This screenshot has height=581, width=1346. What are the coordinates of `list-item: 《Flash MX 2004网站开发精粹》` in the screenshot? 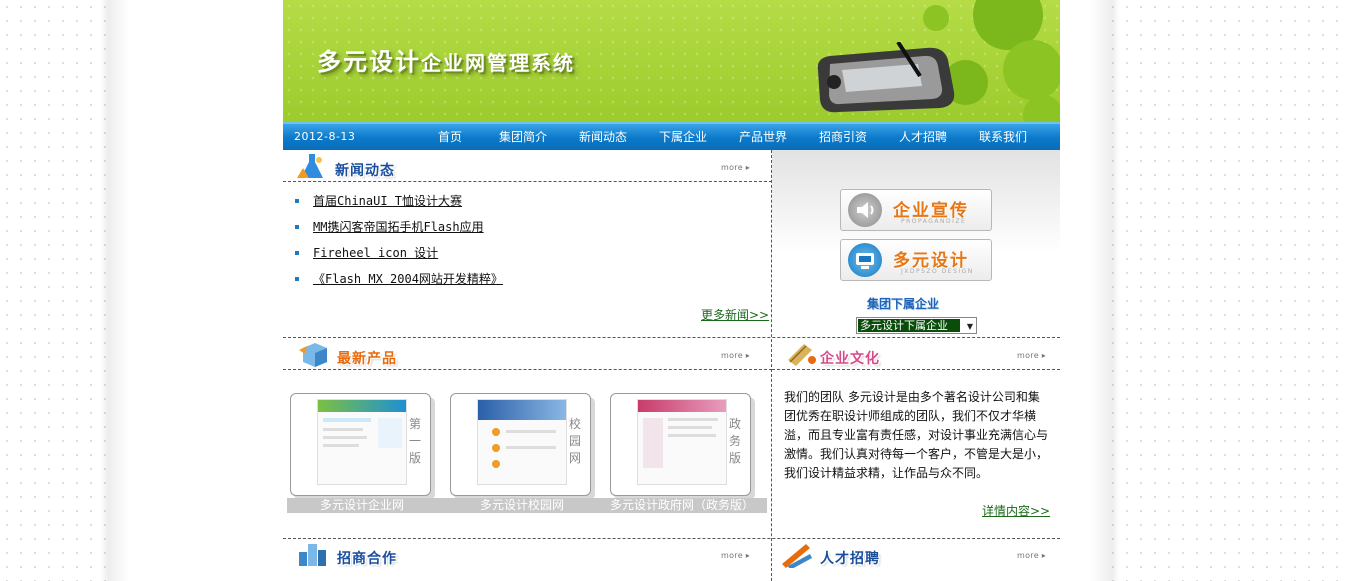 It's located at (399, 283).